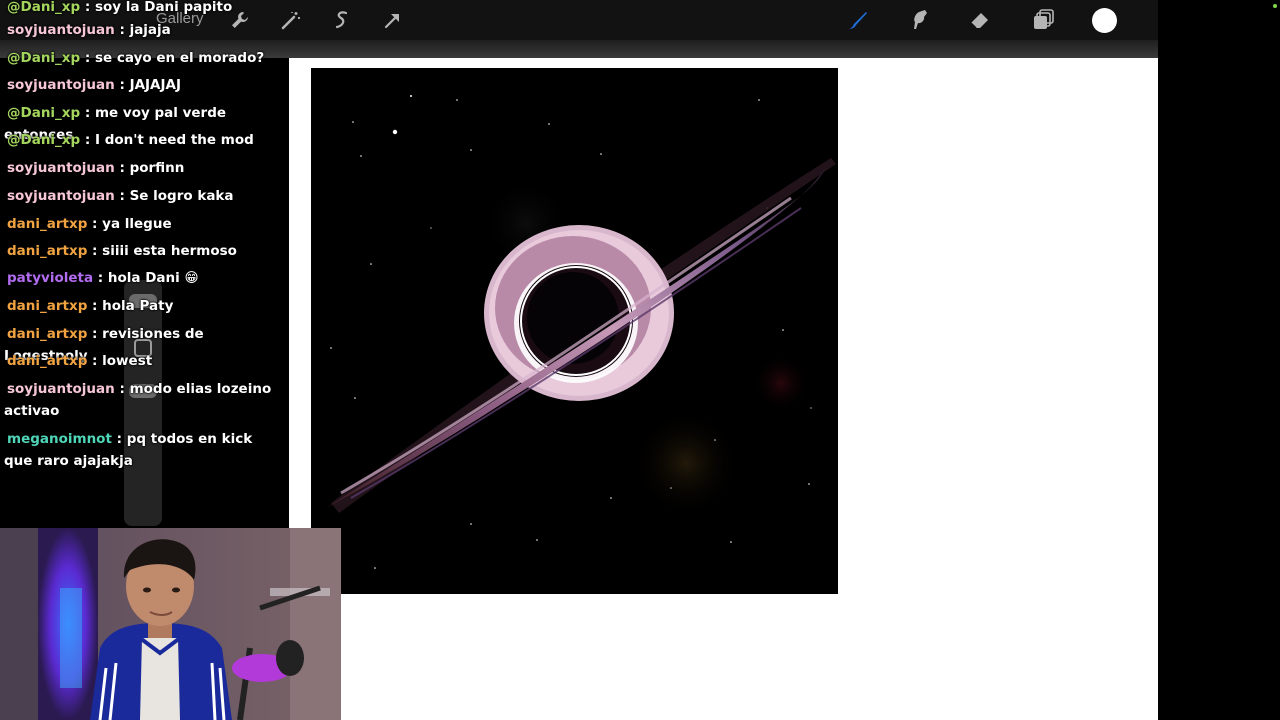 The image size is (1280, 720). I want to click on chat-text: : siiii esta hermoso, so click(162, 251).